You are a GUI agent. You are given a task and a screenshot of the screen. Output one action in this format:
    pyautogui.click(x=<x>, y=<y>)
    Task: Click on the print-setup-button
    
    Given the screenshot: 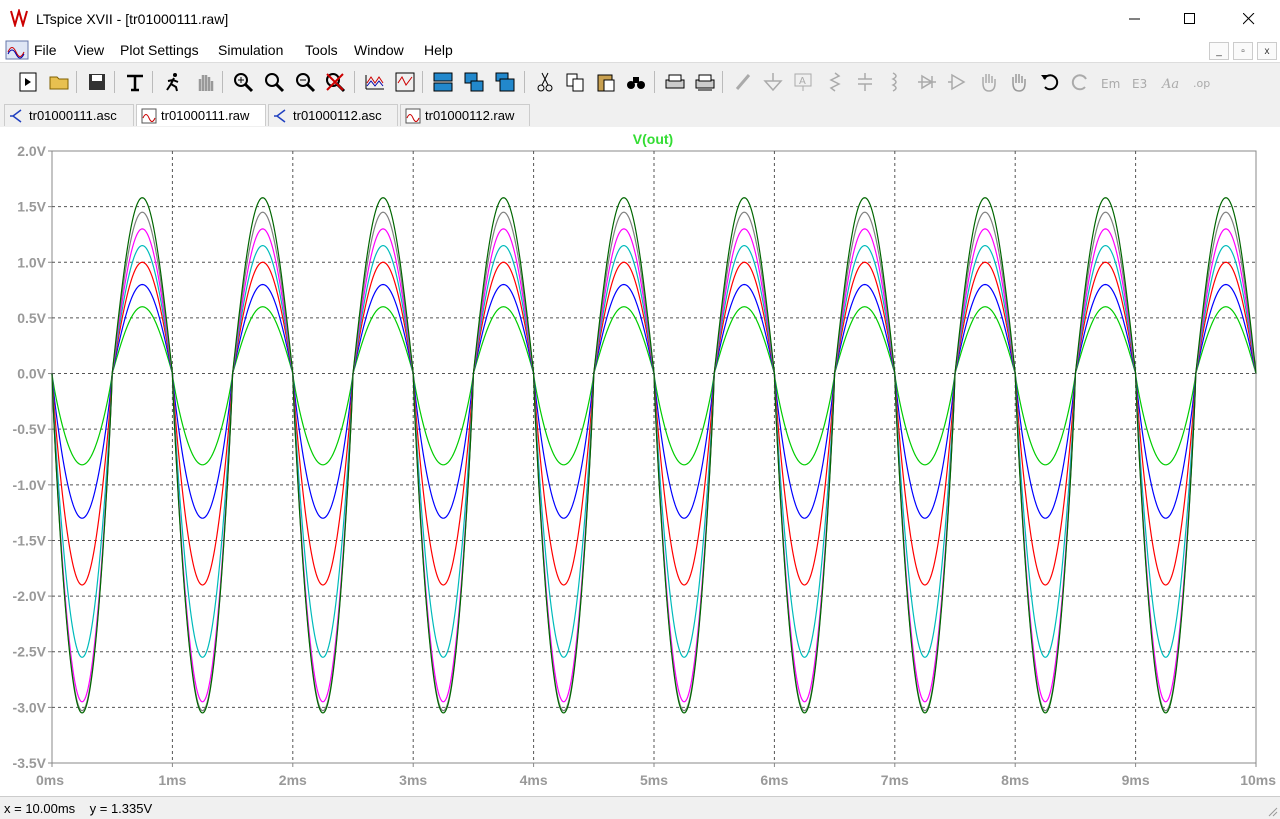 What is the action you would take?
    pyautogui.click(x=705, y=82)
    